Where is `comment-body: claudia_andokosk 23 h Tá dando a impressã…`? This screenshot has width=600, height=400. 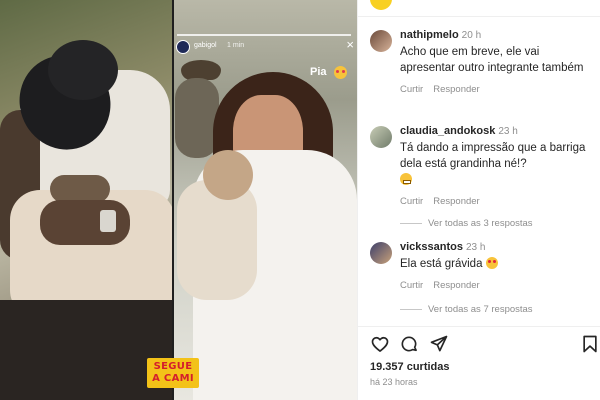 comment-body: claudia_andokosk 23 h Tá dando a impressã… is located at coordinates (497, 165).